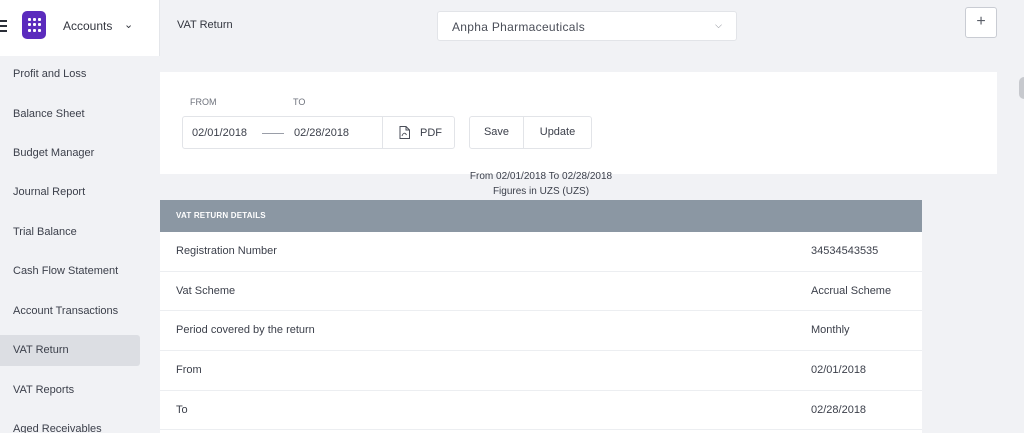 Image resolution: width=1024 pixels, height=433 pixels. Describe the element at coordinates (70, 350) in the screenshot. I see `sidebar-item-vat-return: VAT Return` at that location.